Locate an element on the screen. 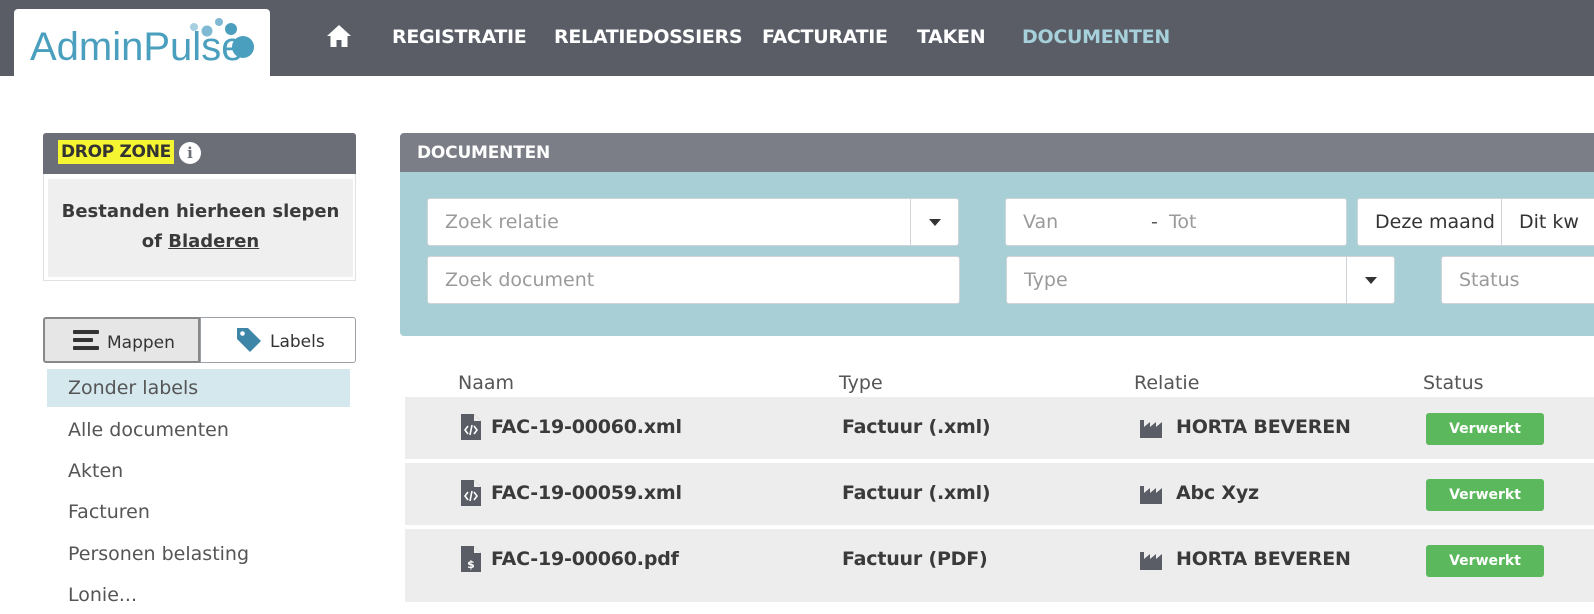 This screenshot has width=1594, height=614. document-type: Factuur (PDF) is located at coordinates (915, 559).